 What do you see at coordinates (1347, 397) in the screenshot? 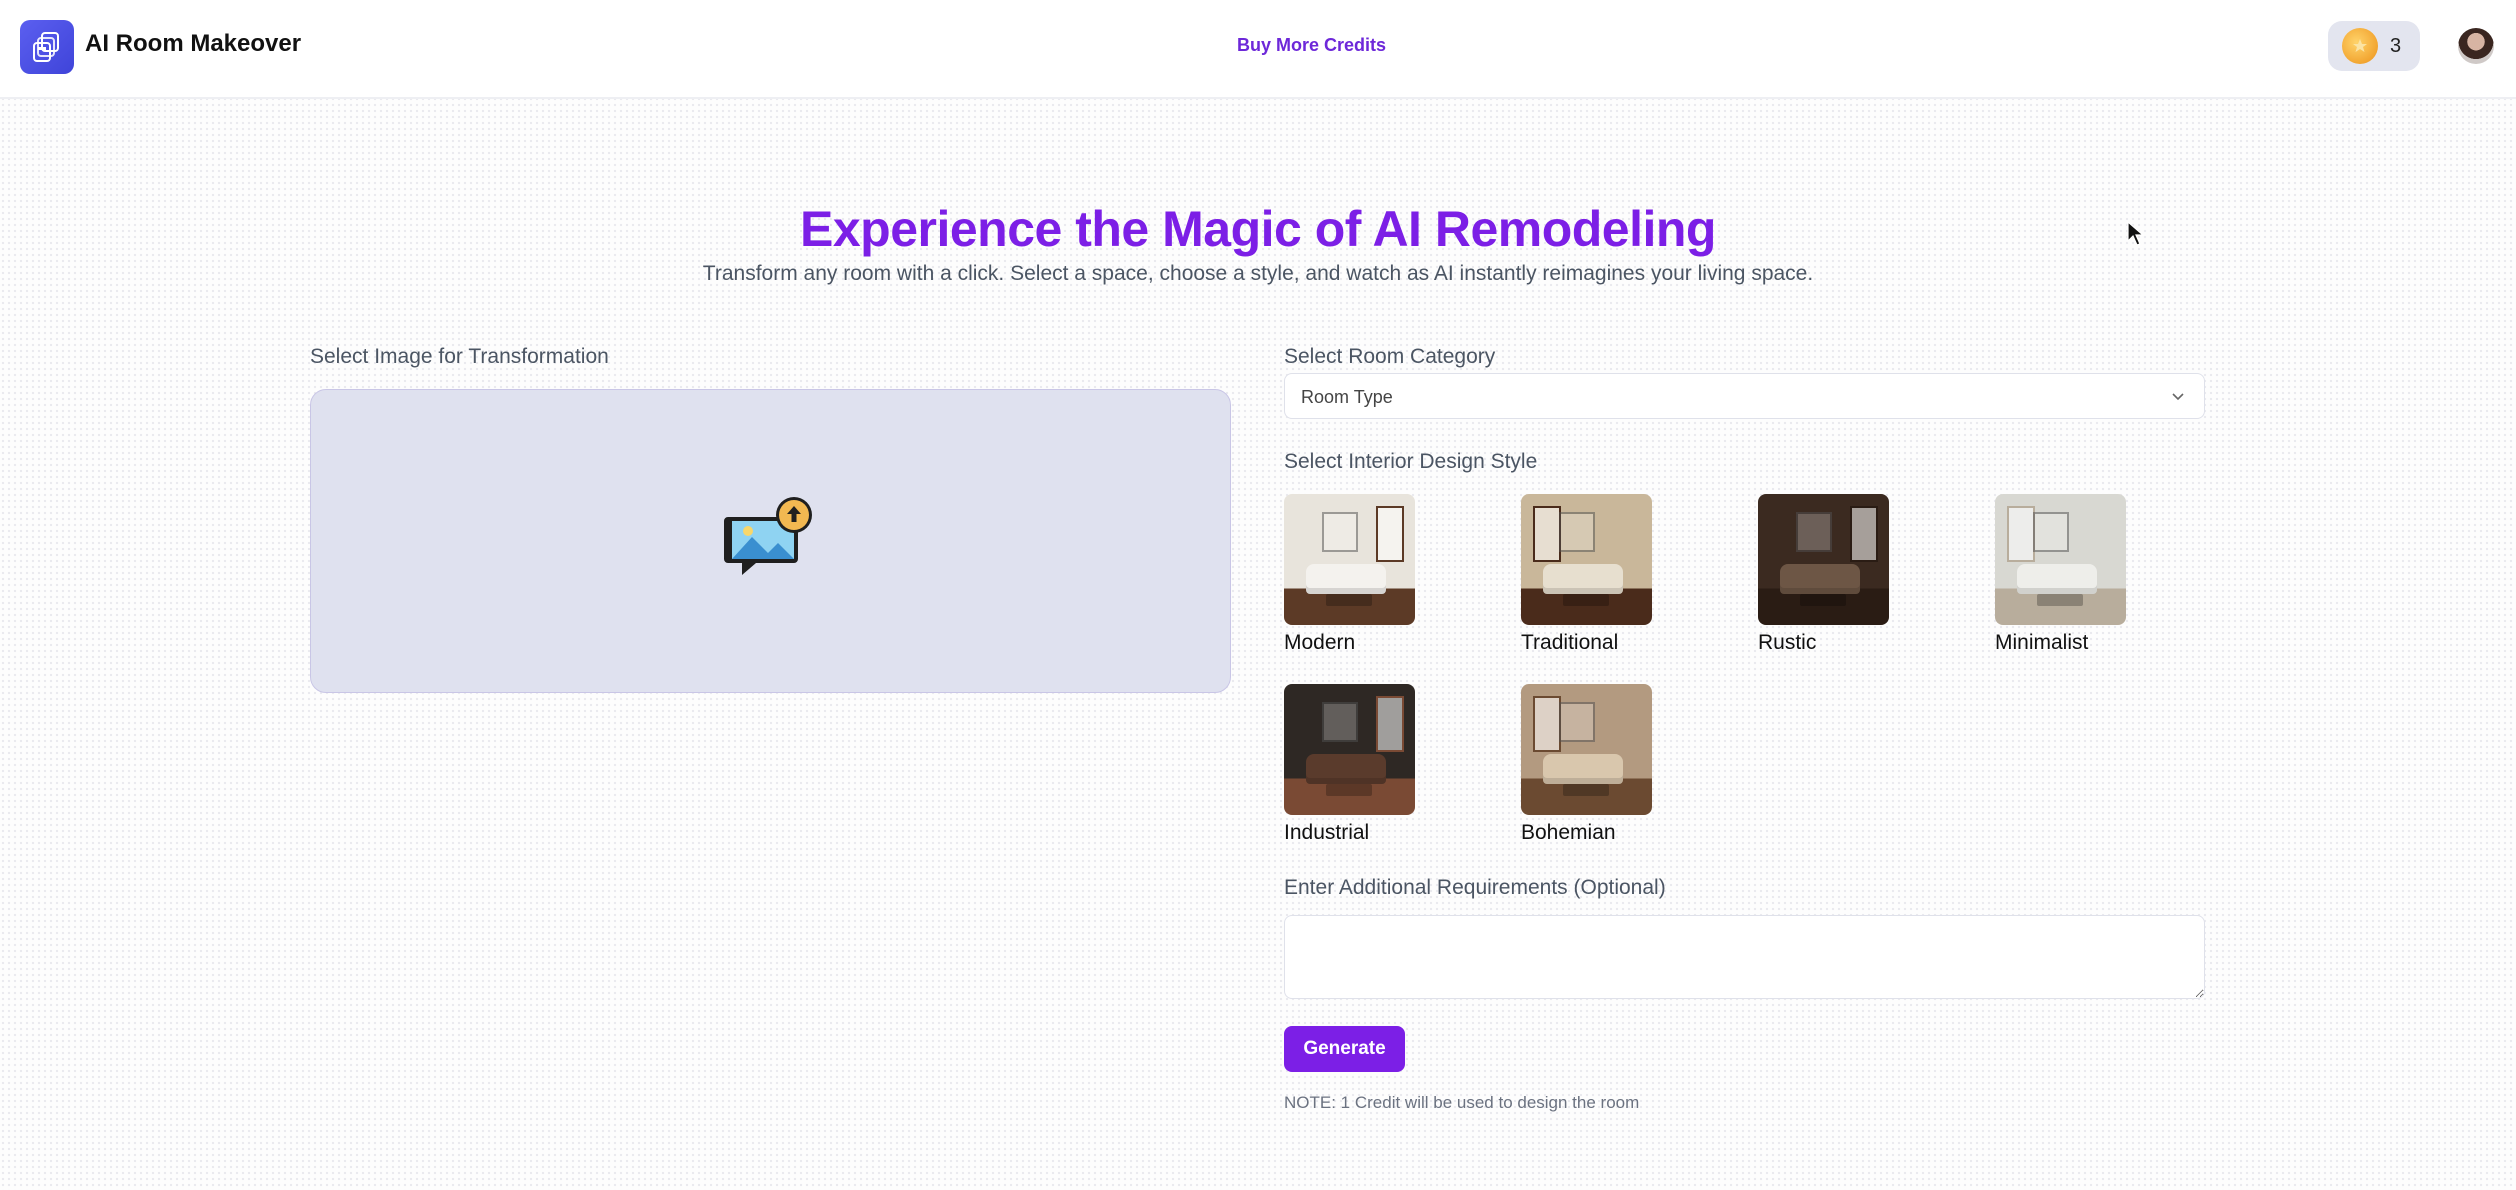
I see `room-type-value: Room Type` at bounding box center [1347, 397].